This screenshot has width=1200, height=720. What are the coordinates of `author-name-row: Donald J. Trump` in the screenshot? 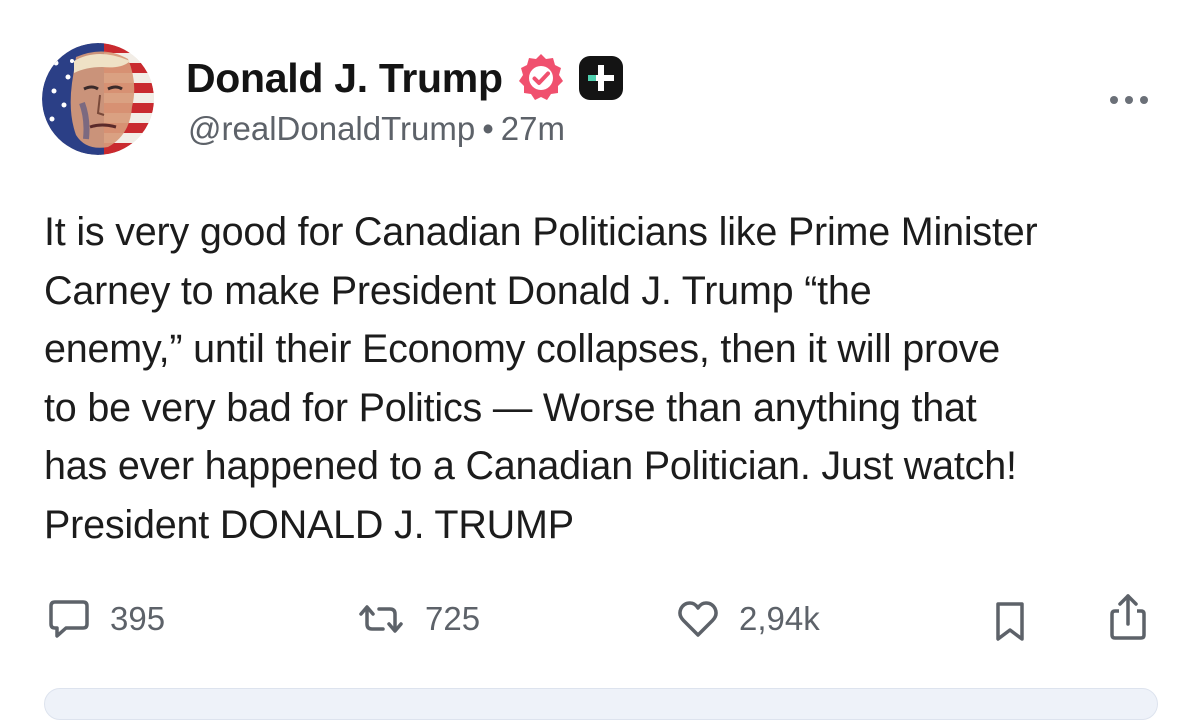 It's located at (405, 78).